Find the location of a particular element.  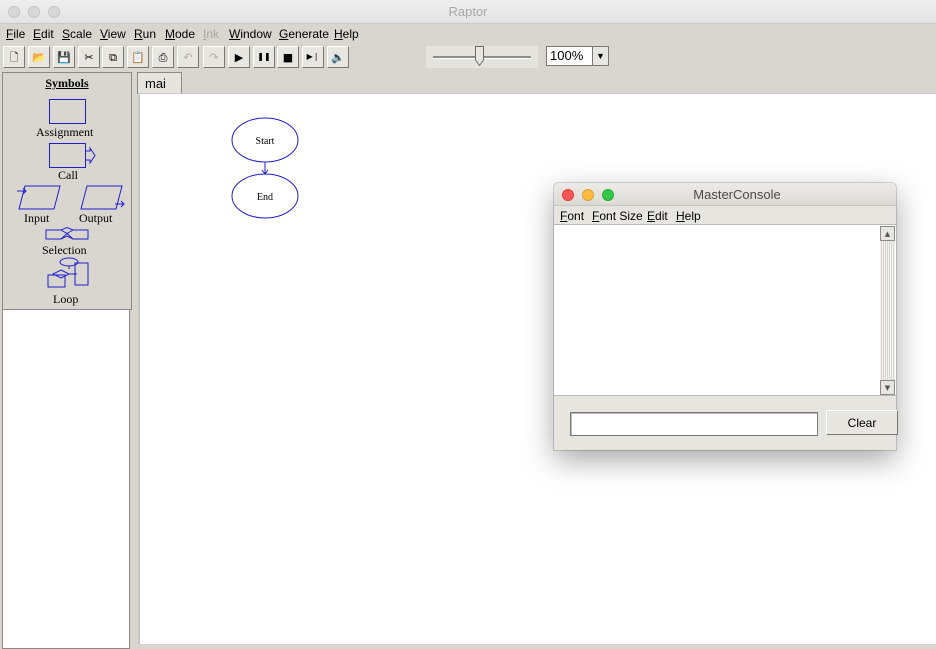

copy-button: ⧉ is located at coordinates (113, 57).